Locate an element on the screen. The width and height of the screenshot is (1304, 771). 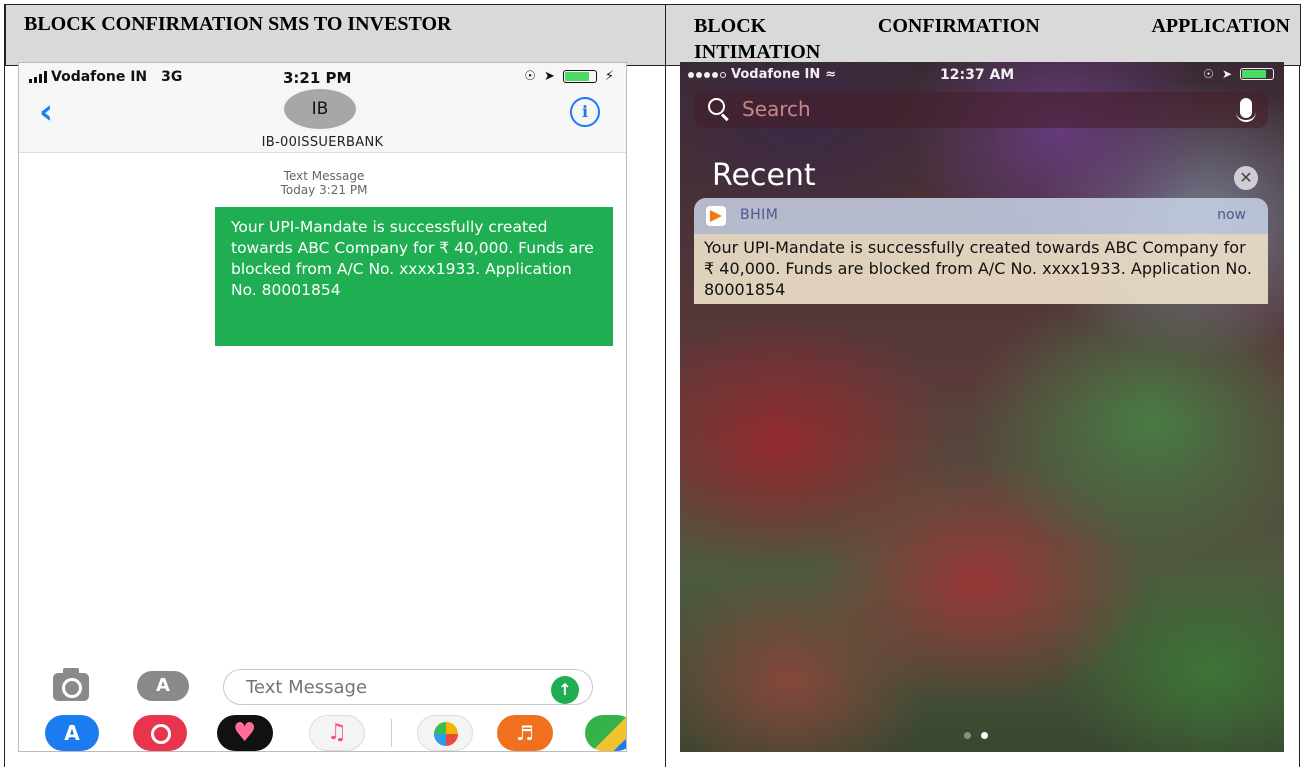
status-time: 3:21 PM is located at coordinates (317, 78).